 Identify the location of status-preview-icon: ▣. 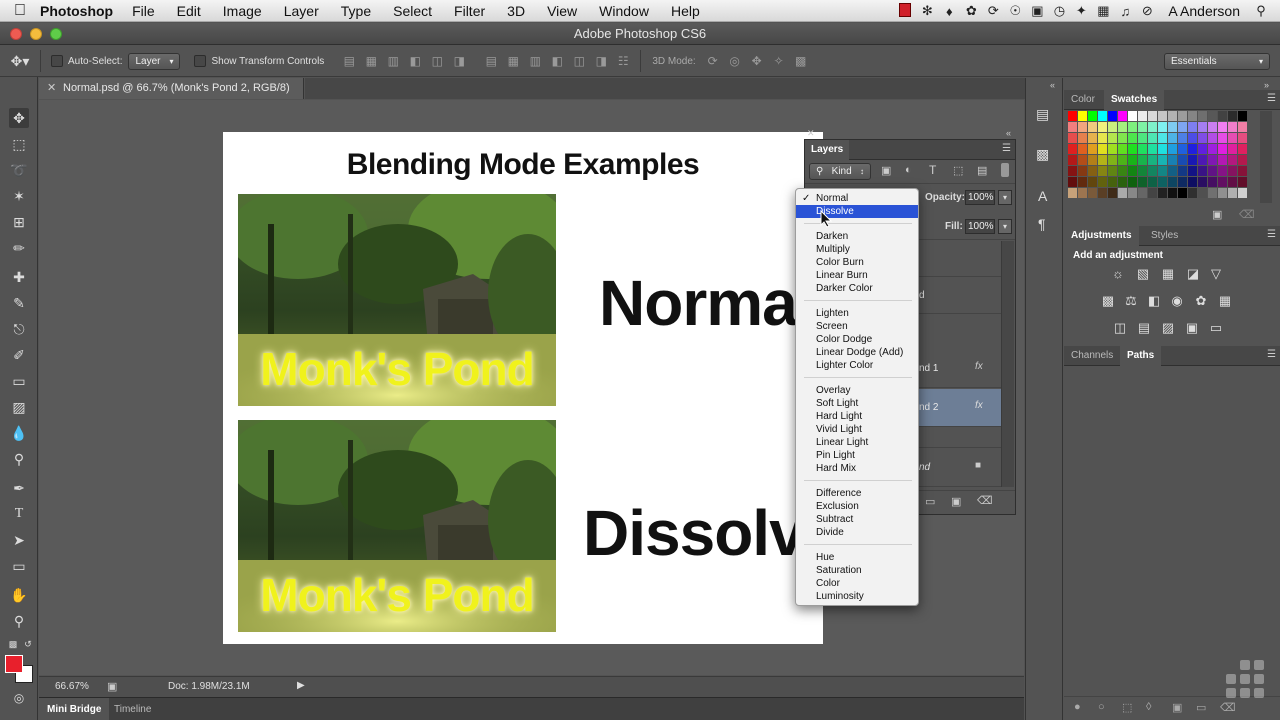
(112, 686).